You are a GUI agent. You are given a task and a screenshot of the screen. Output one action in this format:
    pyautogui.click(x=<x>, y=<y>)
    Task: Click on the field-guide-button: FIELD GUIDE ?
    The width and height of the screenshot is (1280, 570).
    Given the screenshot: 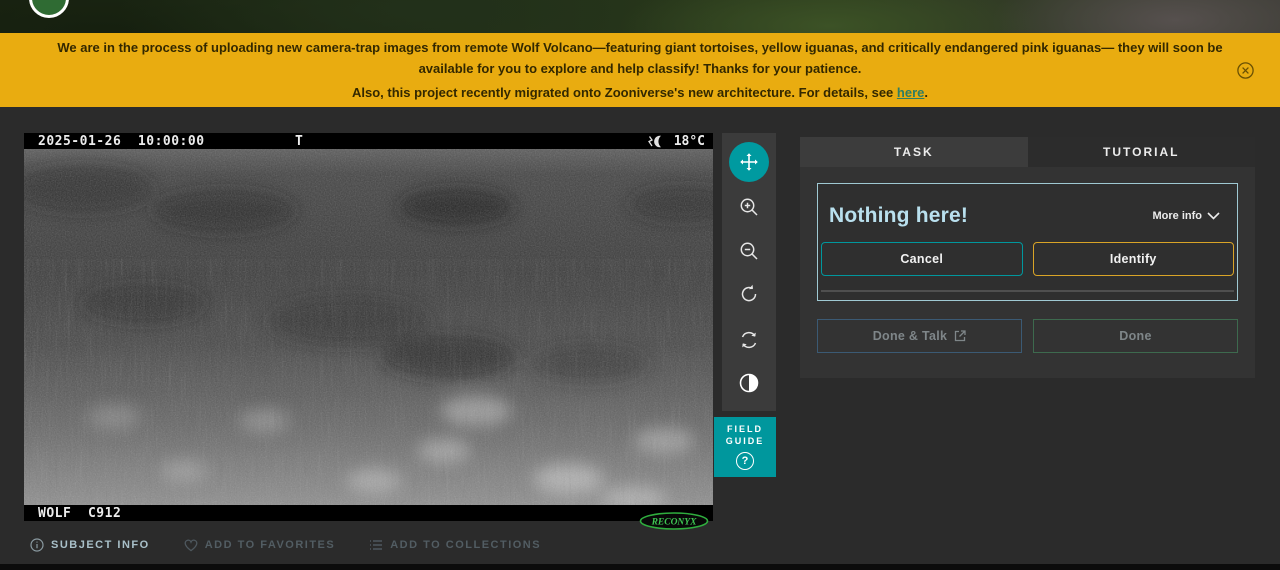 What is the action you would take?
    pyautogui.click(x=745, y=447)
    